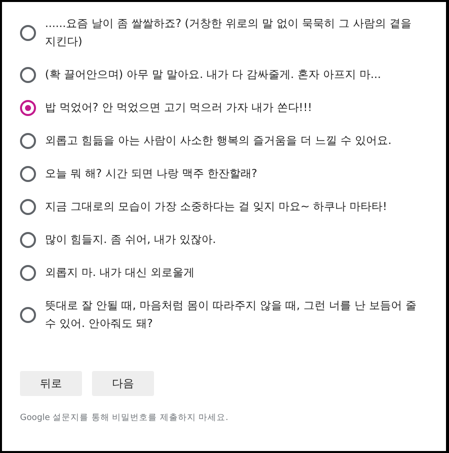 The width and height of the screenshot is (449, 453). I want to click on option-label: 뜻대로 잘 안될 때, 마음처럼 몸이 따라주지 않을 때, 그런 너를 난 보듬어 줄 수 있어. 안아줘도 돼?, so click(231, 315).